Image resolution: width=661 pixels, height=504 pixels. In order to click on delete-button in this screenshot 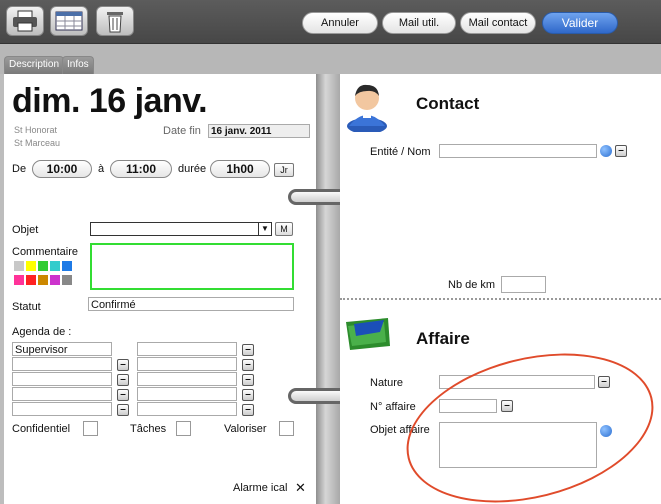, I will do `click(115, 21)`.